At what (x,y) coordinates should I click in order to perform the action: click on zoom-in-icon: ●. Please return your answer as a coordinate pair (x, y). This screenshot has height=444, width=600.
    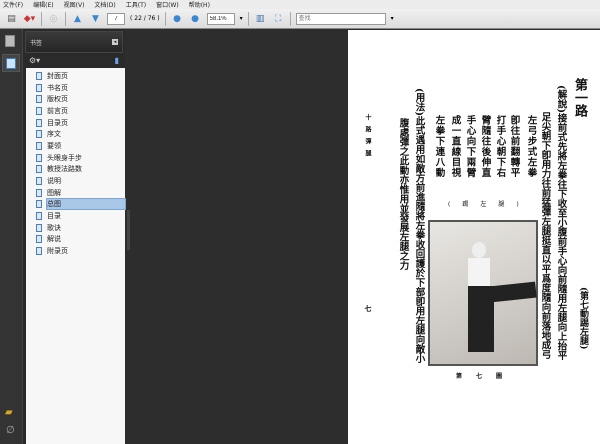
    Looking at the image, I should click on (195, 18).